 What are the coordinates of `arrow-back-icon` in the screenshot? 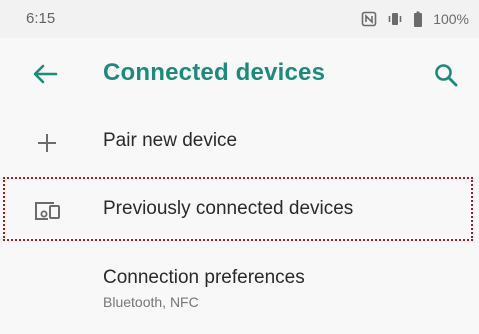 It's located at (45, 74).